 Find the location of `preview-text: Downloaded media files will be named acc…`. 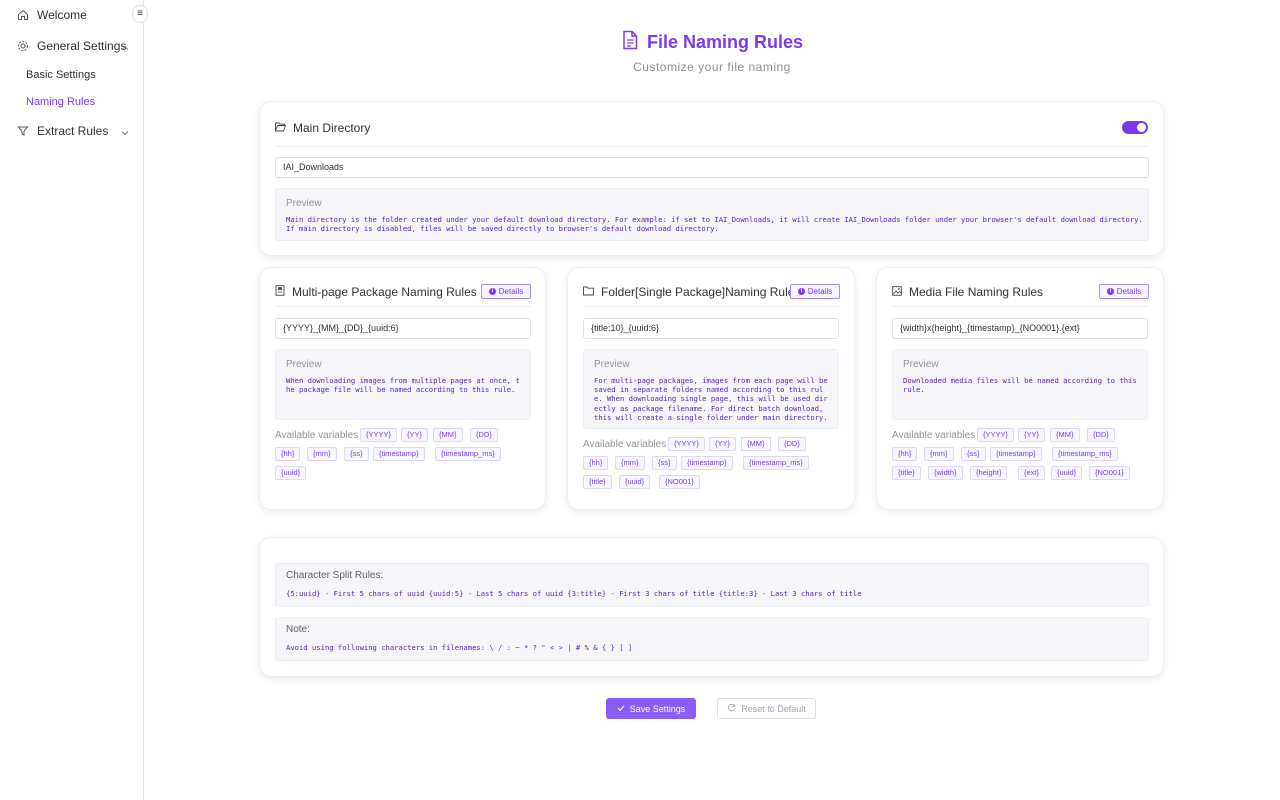

preview-text: Downloaded media files will be named acc… is located at coordinates (1020, 385).